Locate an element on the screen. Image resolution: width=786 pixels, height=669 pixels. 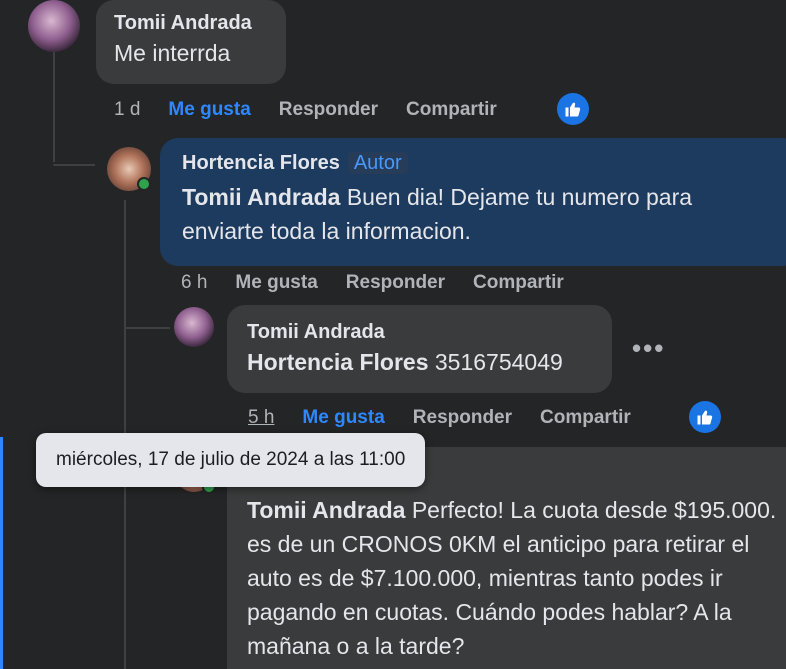
comment-actions: 6 h Me gusta Responder Compartir is located at coordinates (386, 283).